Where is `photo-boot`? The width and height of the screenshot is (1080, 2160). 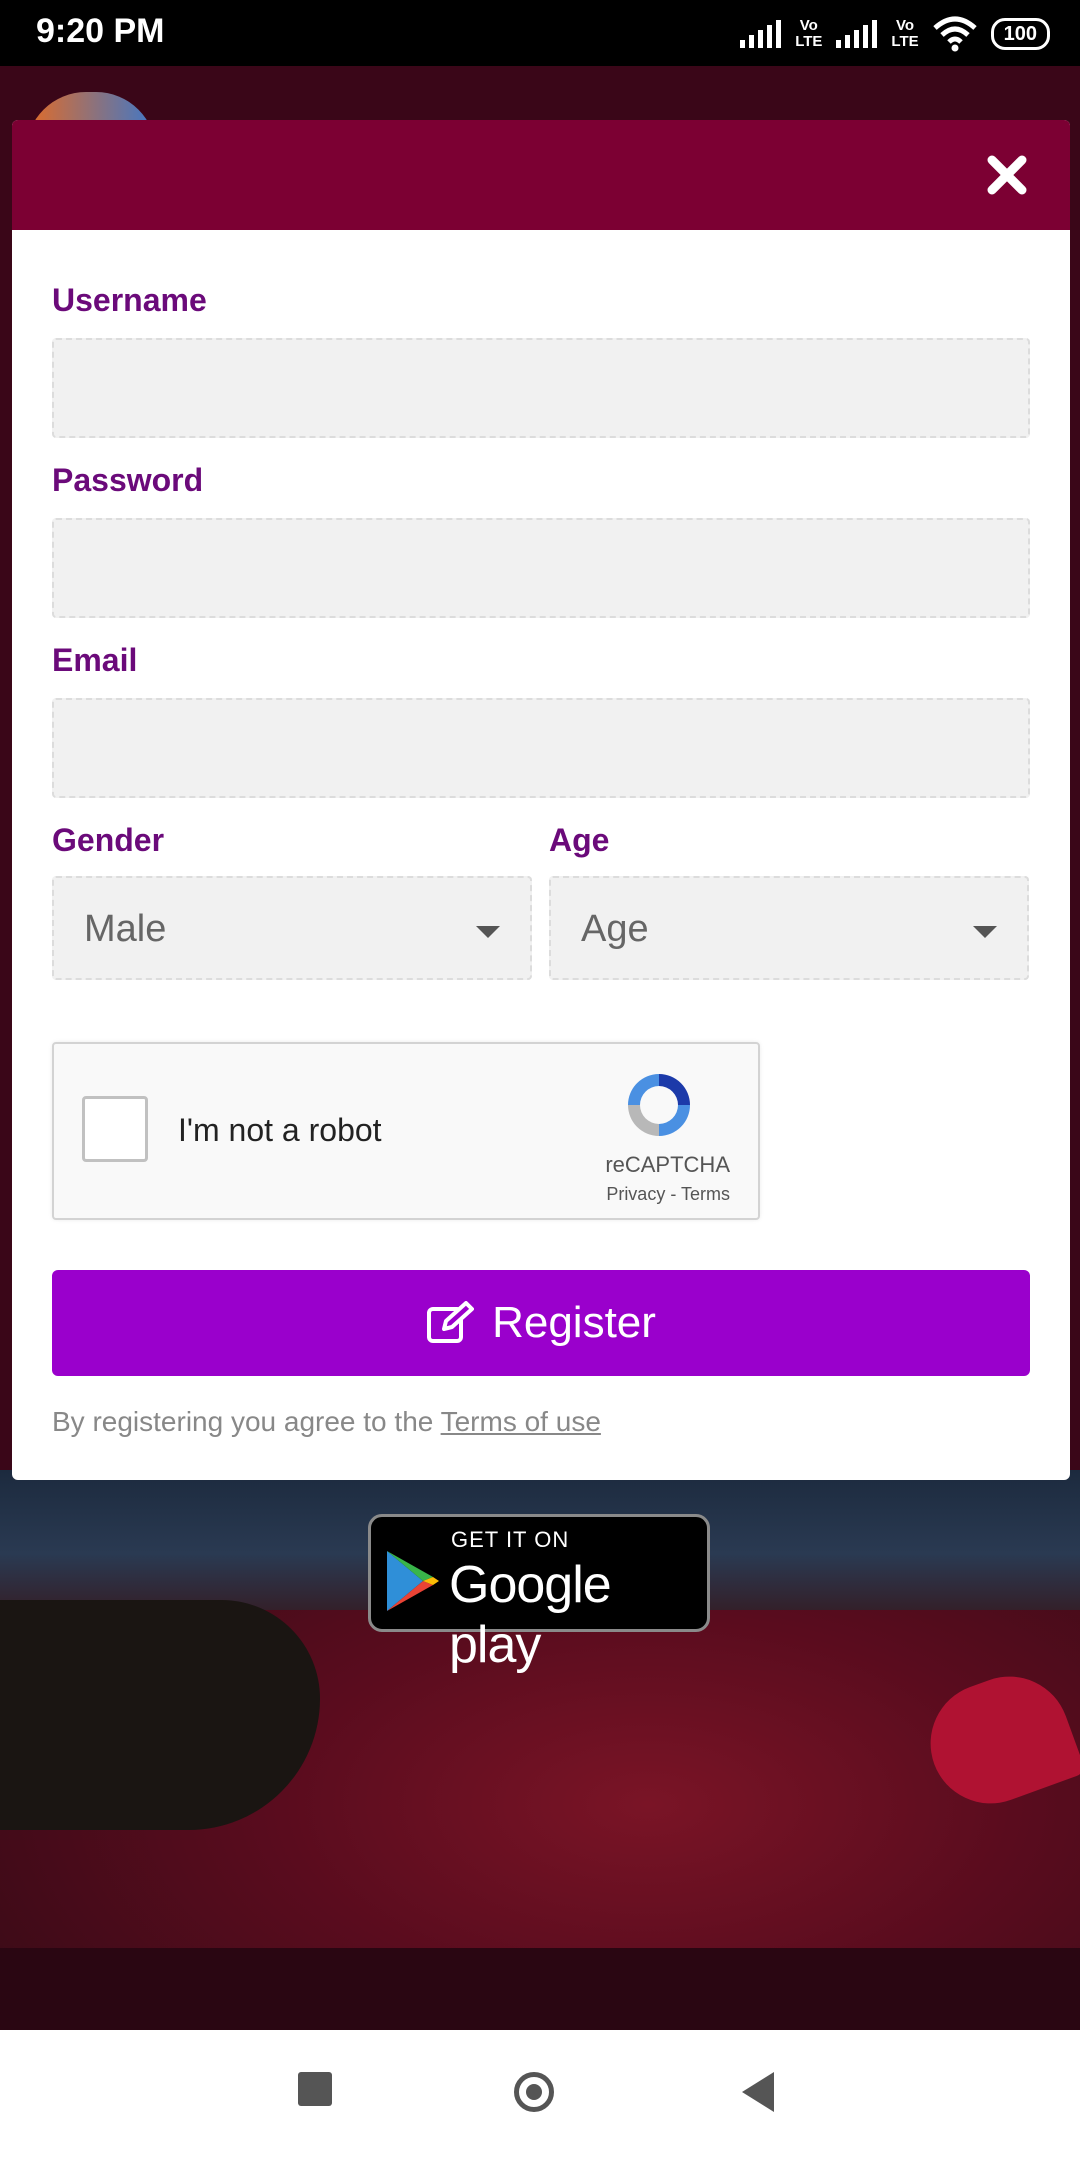
photo-boot is located at coordinates (160, 1715).